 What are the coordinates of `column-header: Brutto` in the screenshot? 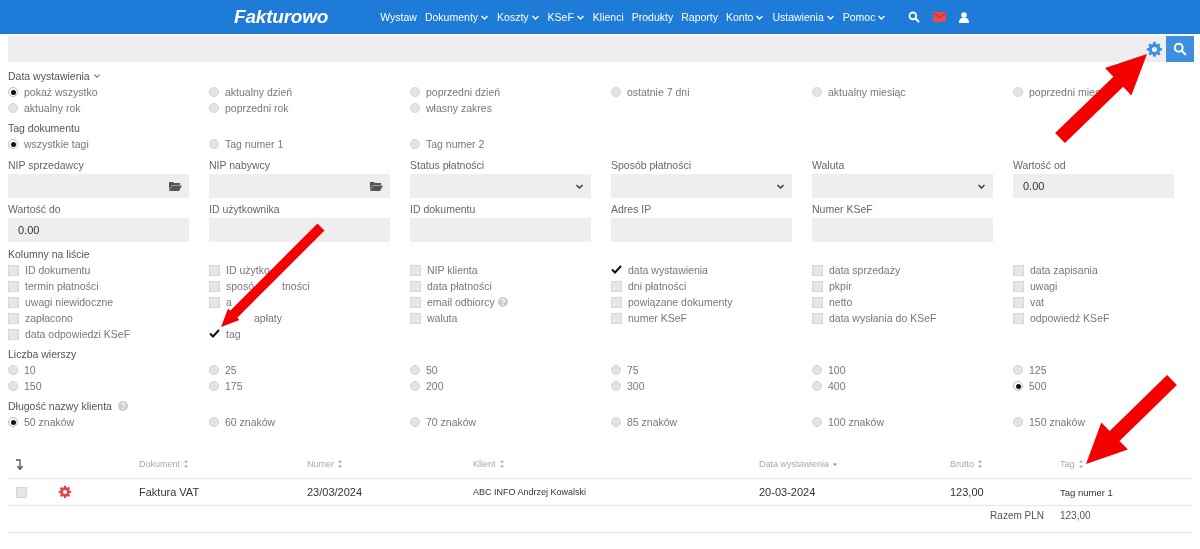 It's located at (966, 464).